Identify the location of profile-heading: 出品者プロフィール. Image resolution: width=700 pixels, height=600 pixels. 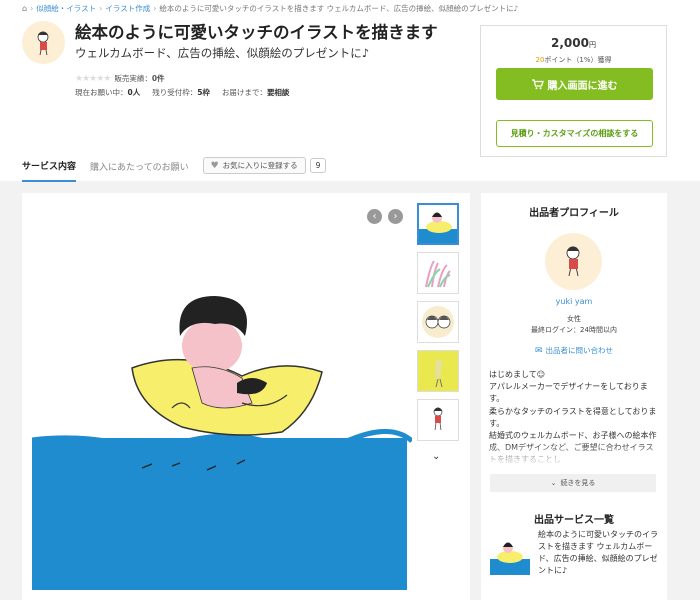
(574, 213).